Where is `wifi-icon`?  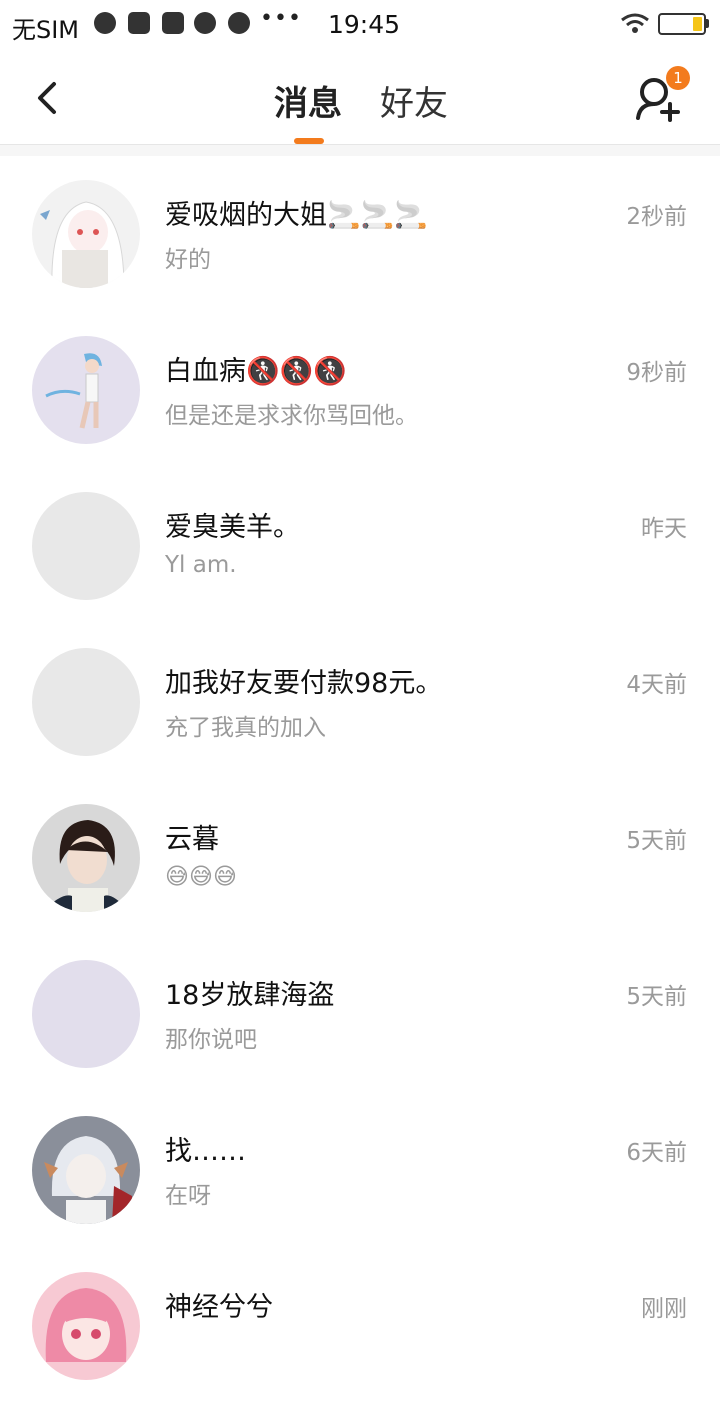 wifi-icon is located at coordinates (635, 23).